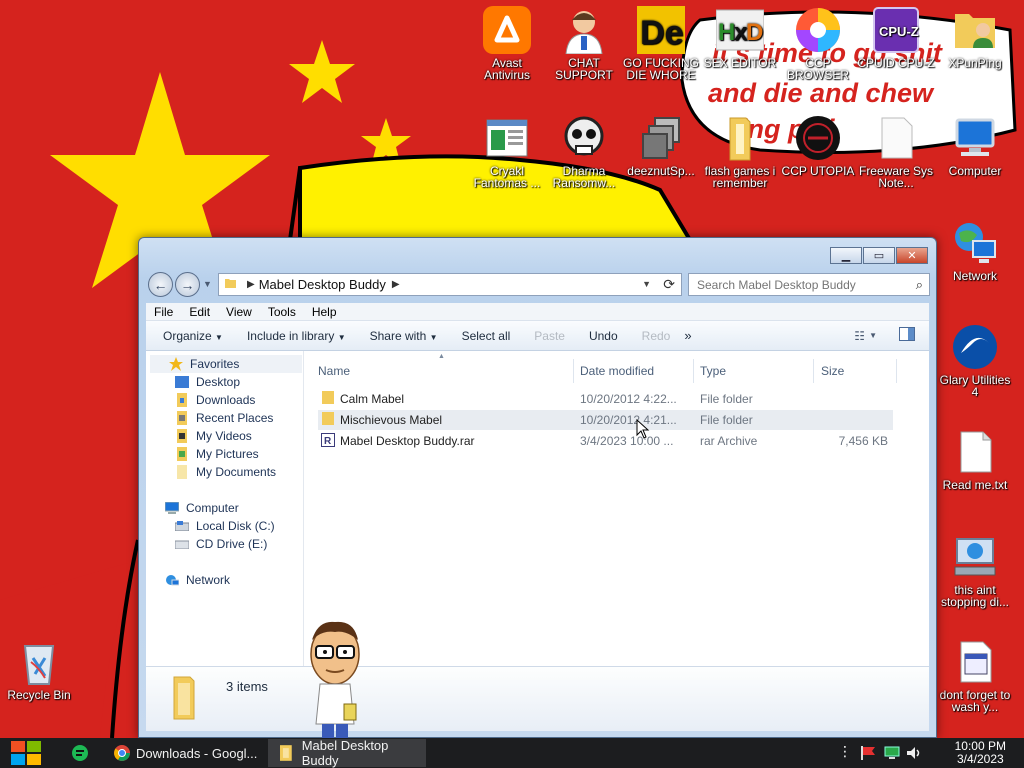 Image resolution: width=1024 pixels, height=768 pixels. Describe the element at coordinates (549, 336) in the screenshot. I see `paste-button: Paste` at that location.